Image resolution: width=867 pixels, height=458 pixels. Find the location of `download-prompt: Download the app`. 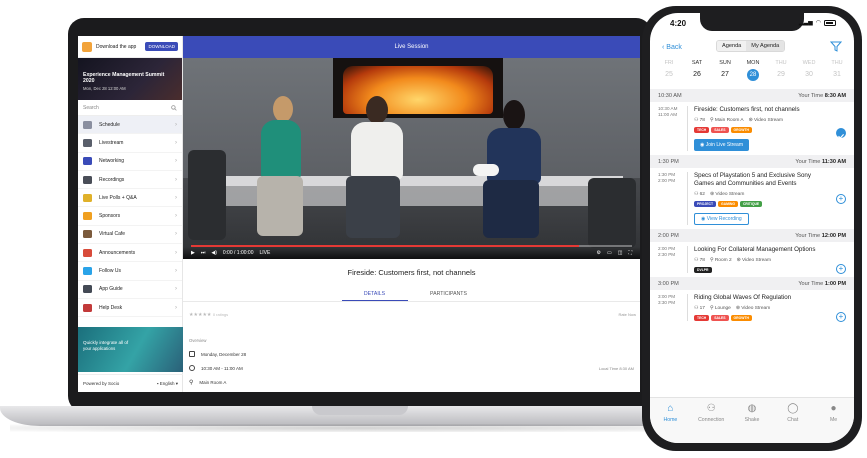

download-prompt: Download the app is located at coordinates (116, 46).